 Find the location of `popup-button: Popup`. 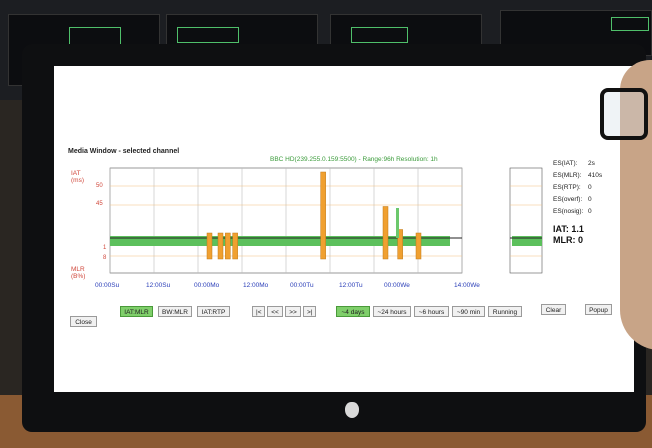

popup-button: Popup is located at coordinates (598, 309).